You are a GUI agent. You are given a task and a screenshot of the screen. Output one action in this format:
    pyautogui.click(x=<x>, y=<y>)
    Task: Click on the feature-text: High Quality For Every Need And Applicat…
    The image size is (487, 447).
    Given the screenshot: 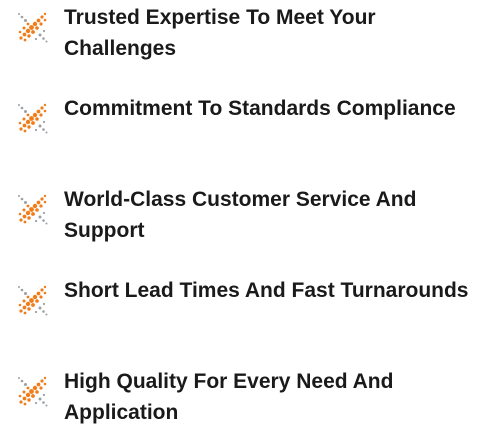 What is the action you would take?
    pyautogui.click(x=229, y=397)
    